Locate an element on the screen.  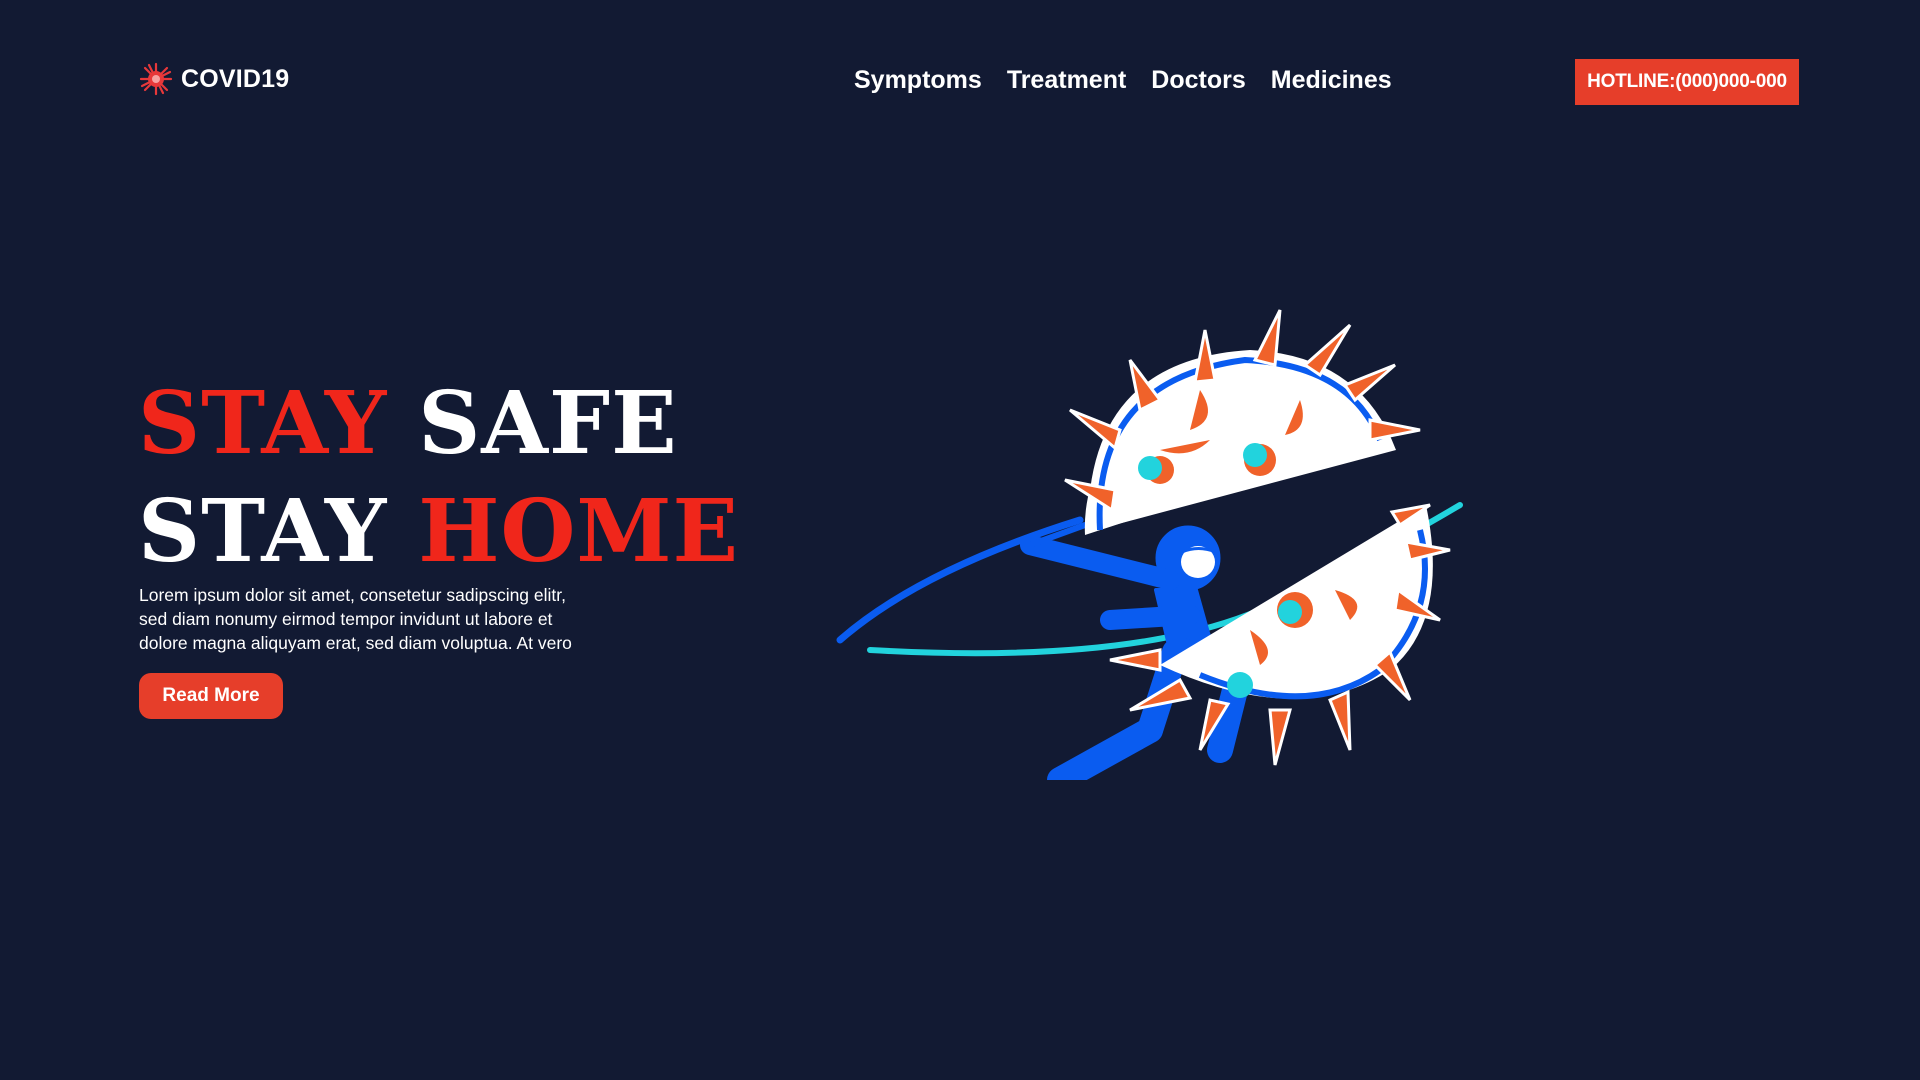
virus-icon is located at coordinates (156, 79).